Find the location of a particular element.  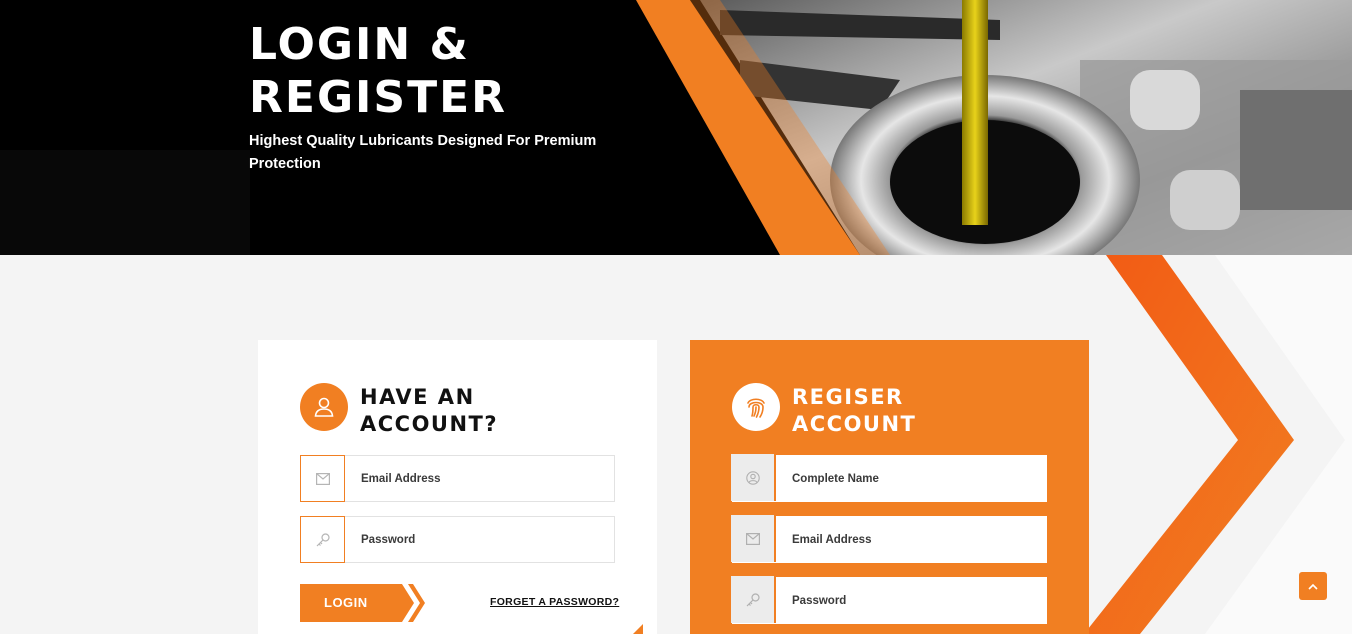

register-card: REGISER ACCOUNT is located at coordinates (889, 487).